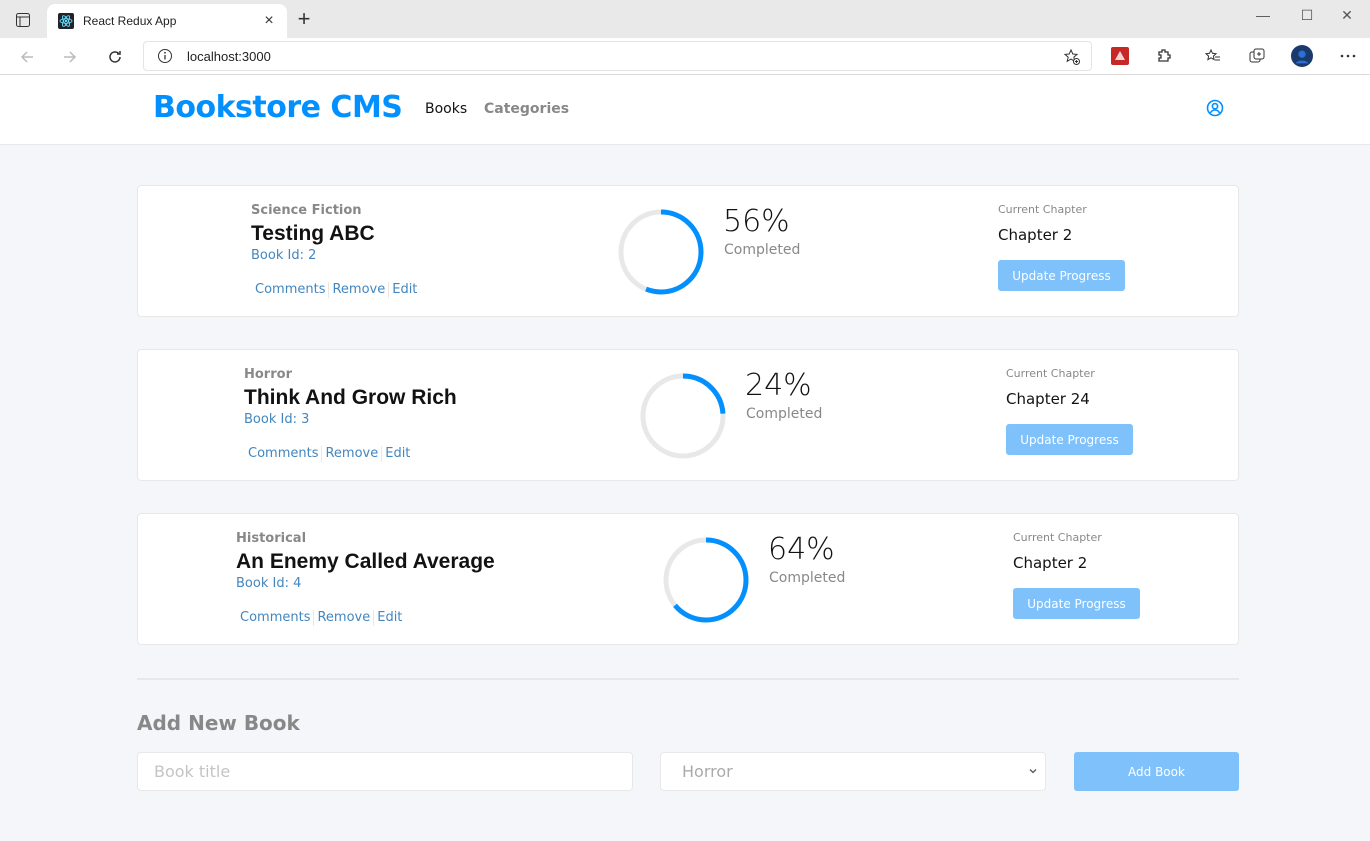 The image size is (1370, 841). I want to click on progress-percent: 64%, so click(801, 549).